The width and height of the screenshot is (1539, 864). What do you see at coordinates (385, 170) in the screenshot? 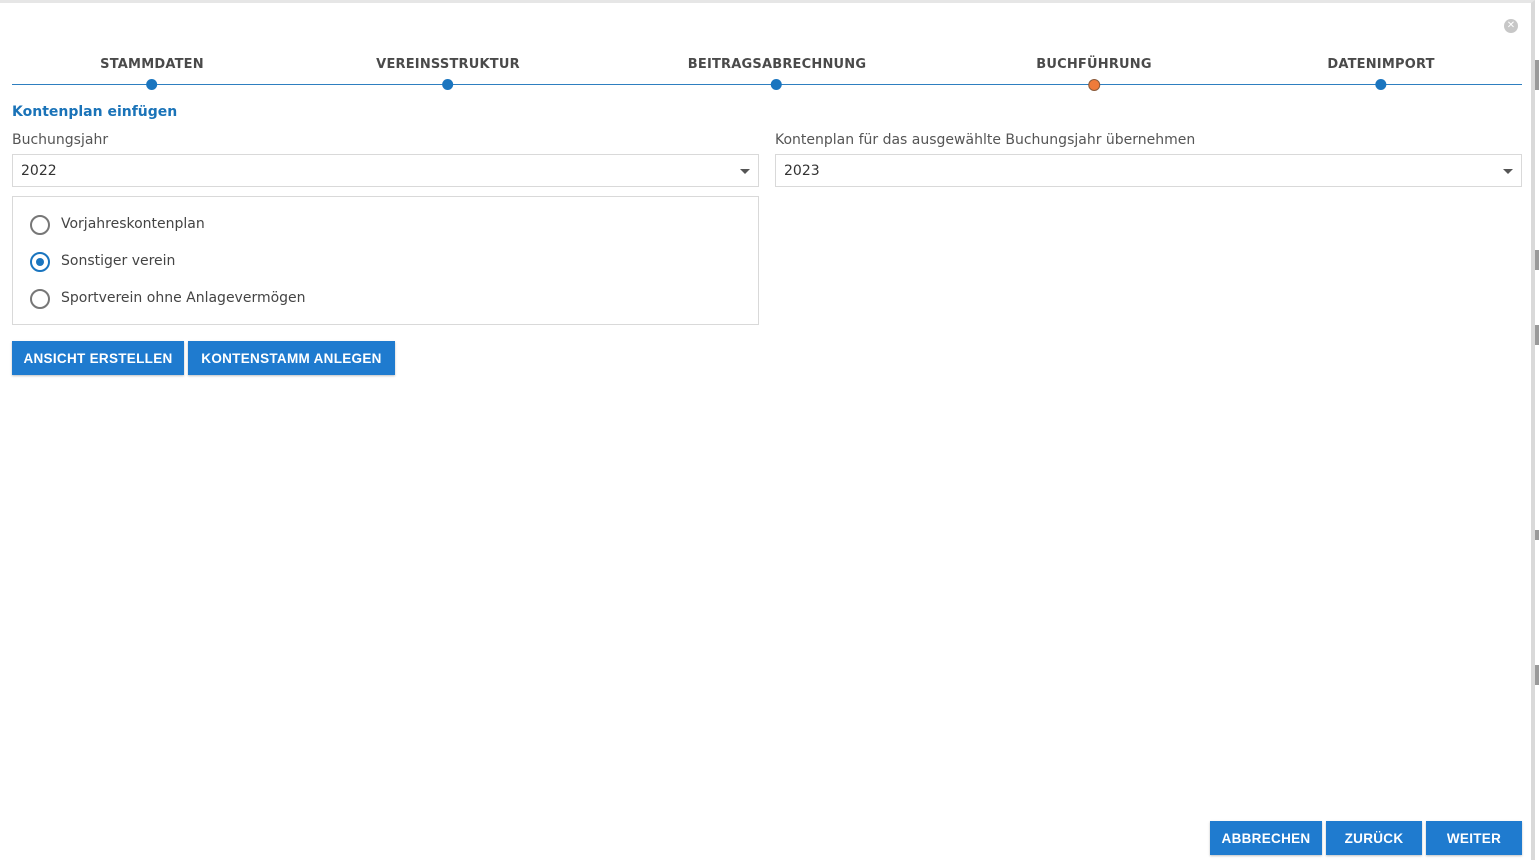
I see `buchungsjahr-select: 2022` at bounding box center [385, 170].